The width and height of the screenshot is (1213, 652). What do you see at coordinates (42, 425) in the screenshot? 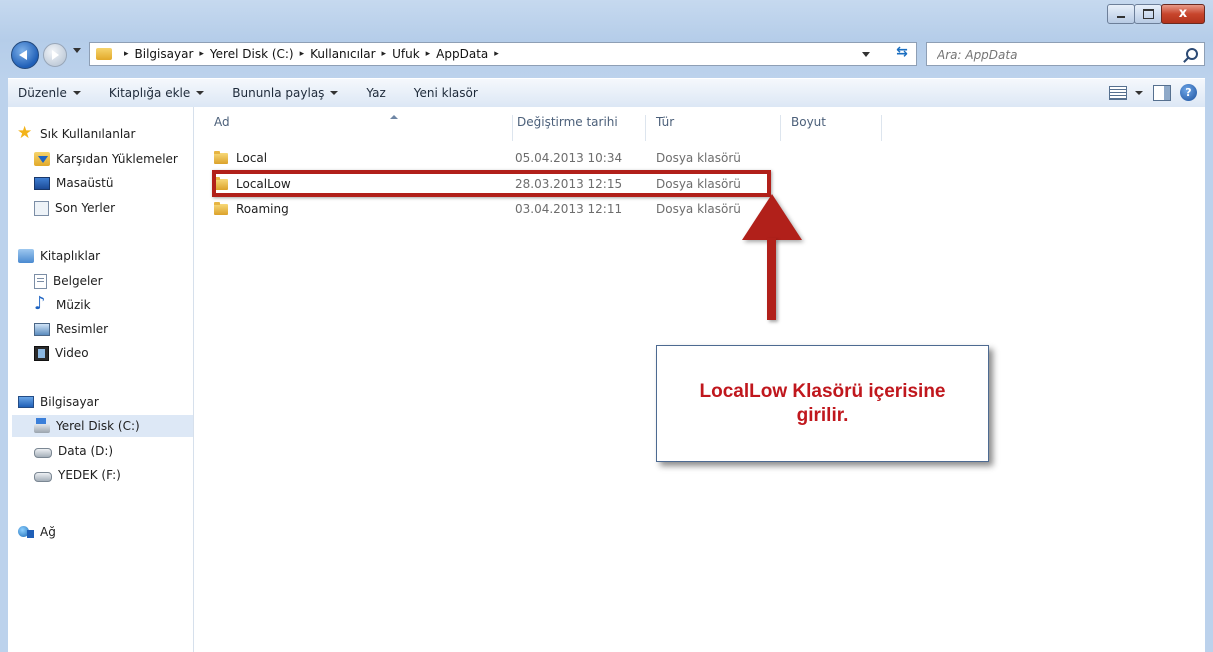
I see `system-drive-icon` at bounding box center [42, 425].